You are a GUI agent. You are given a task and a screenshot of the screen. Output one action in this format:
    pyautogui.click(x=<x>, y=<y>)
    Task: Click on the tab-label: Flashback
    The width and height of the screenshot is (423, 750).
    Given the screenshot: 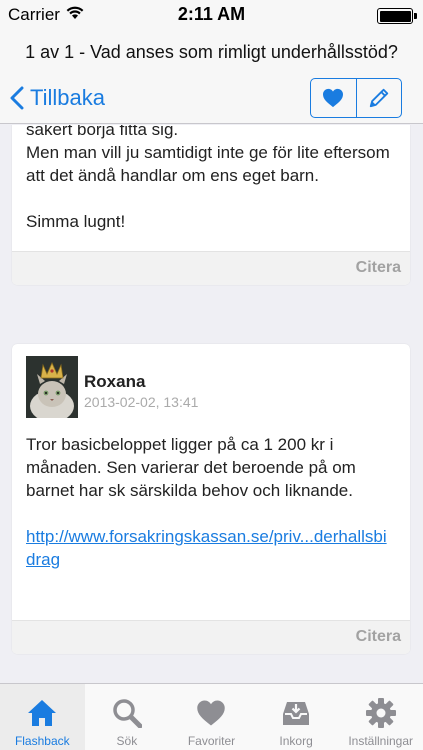 What is the action you would take?
    pyautogui.click(x=42, y=741)
    